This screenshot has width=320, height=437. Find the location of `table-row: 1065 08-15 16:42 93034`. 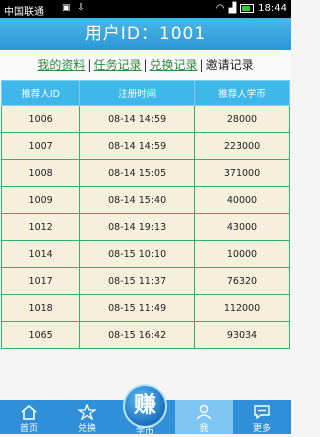

table-row: 1065 08-15 16:42 93034 is located at coordinates (145, 335).